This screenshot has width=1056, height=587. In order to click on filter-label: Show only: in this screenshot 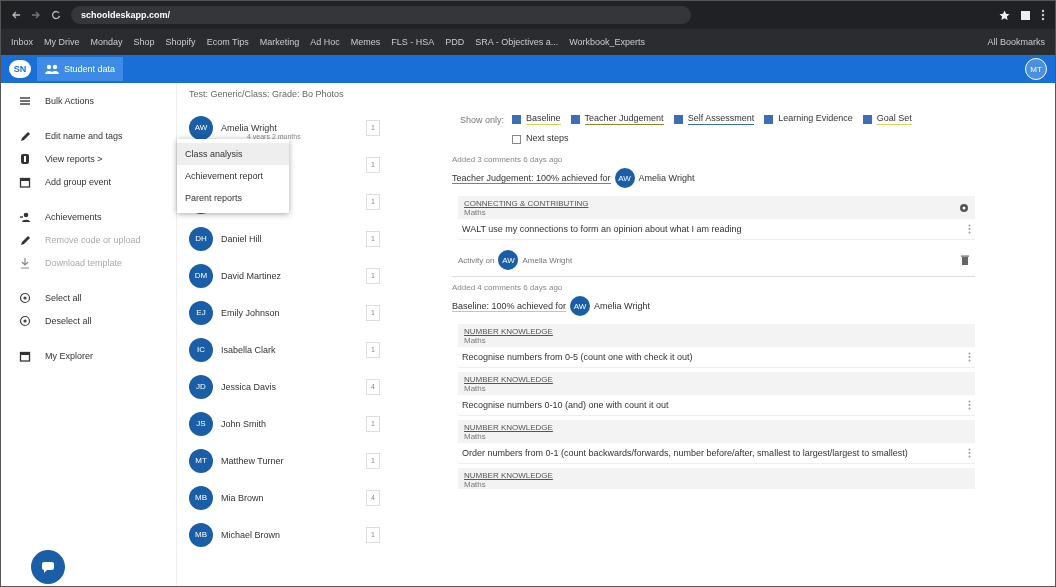, I will do `click(482, 120)`.